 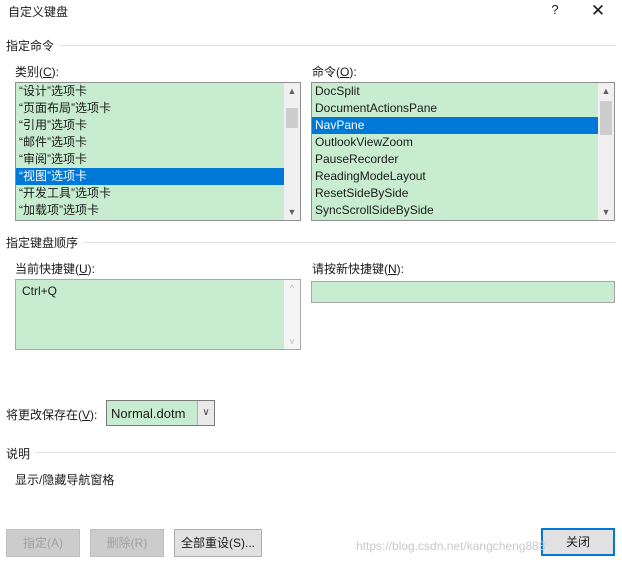 What do you see at coordinates (158, 108) in the screenshot?
I see `category-list-item: “页面布局”选项卡` at bounding box center [158, 108].